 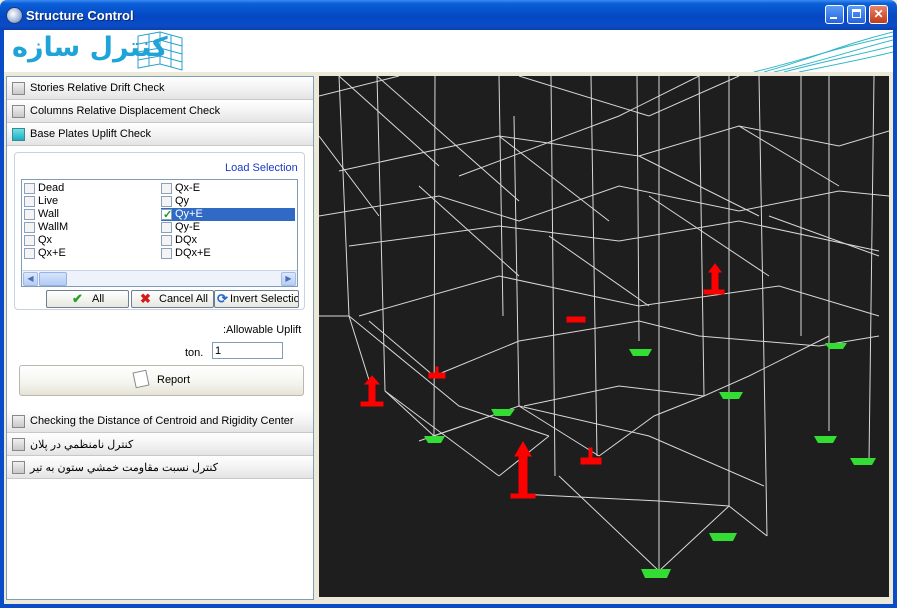 What do you see at coordinates (288, 279) in the screenshot?
I see `scroll-right-icon: ▶` at bounding box center [288, 279].